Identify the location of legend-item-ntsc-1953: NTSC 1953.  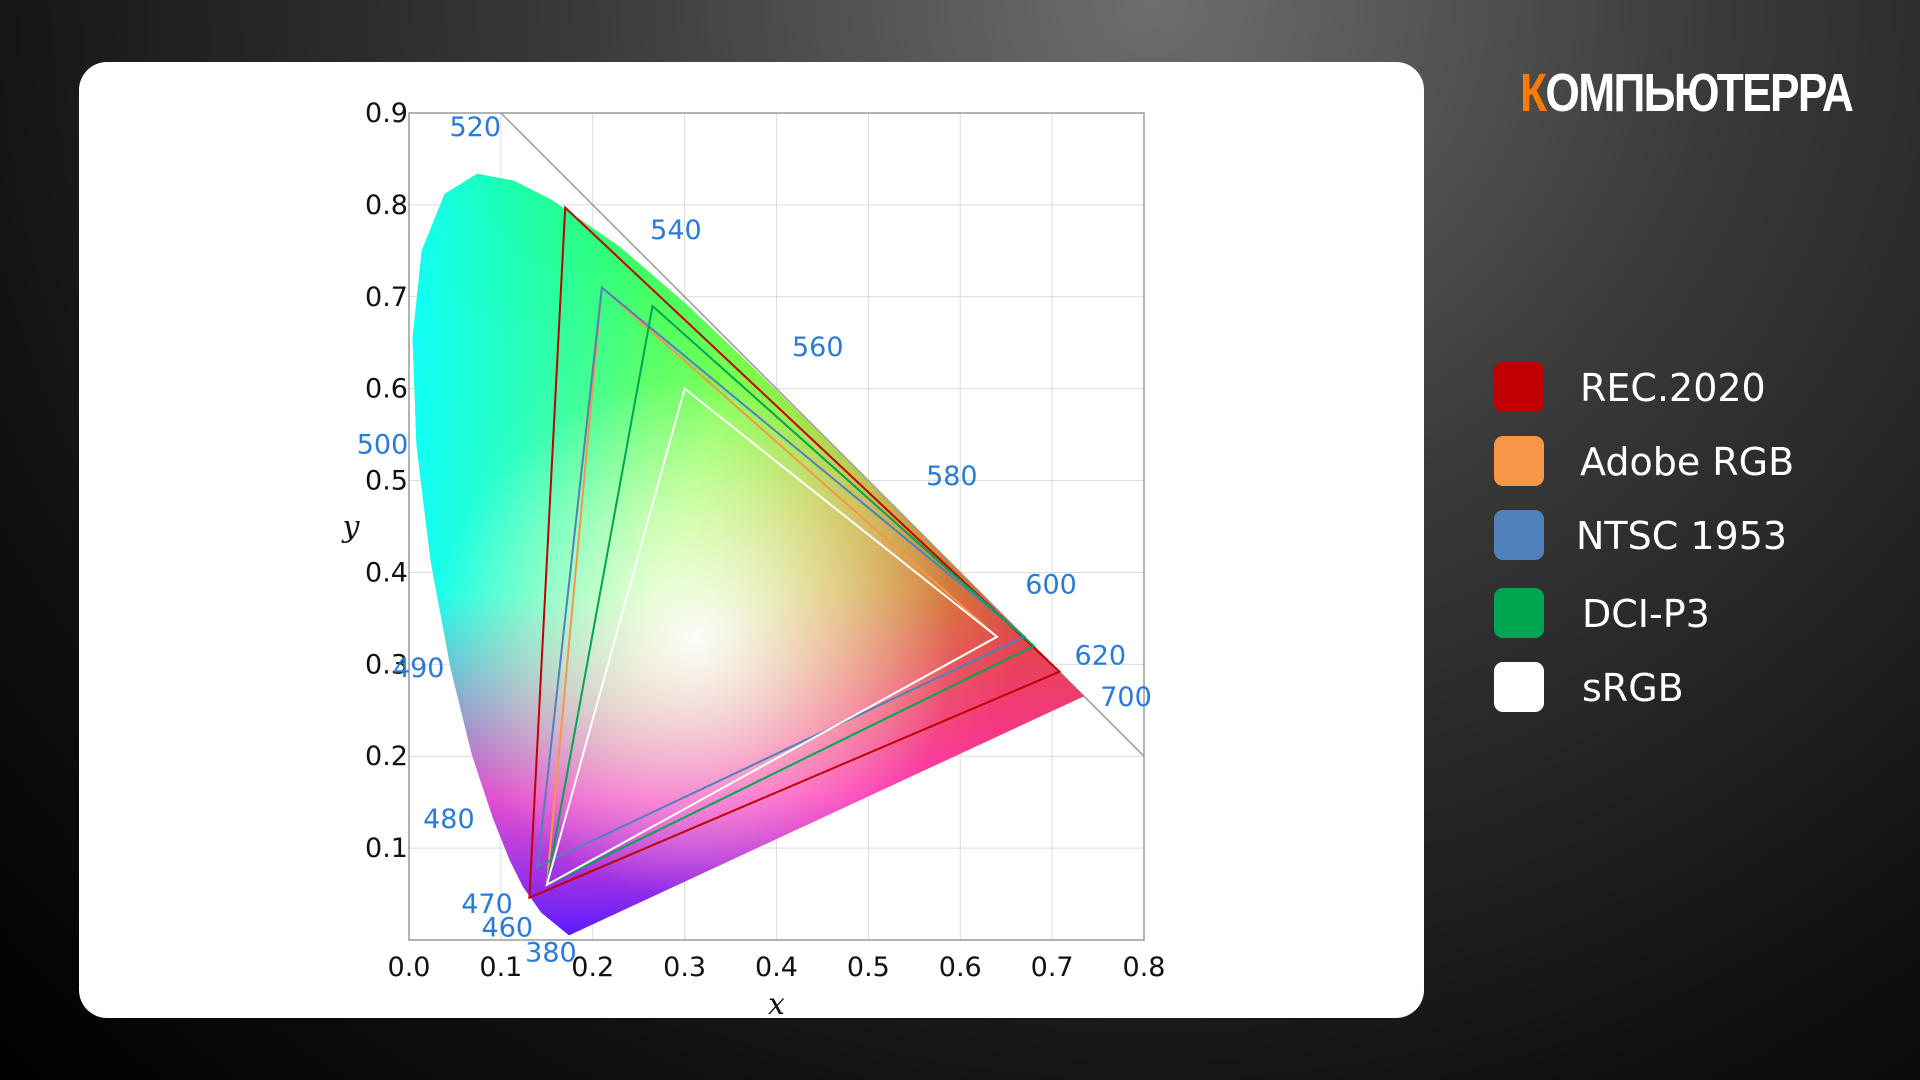
(1664, 535).